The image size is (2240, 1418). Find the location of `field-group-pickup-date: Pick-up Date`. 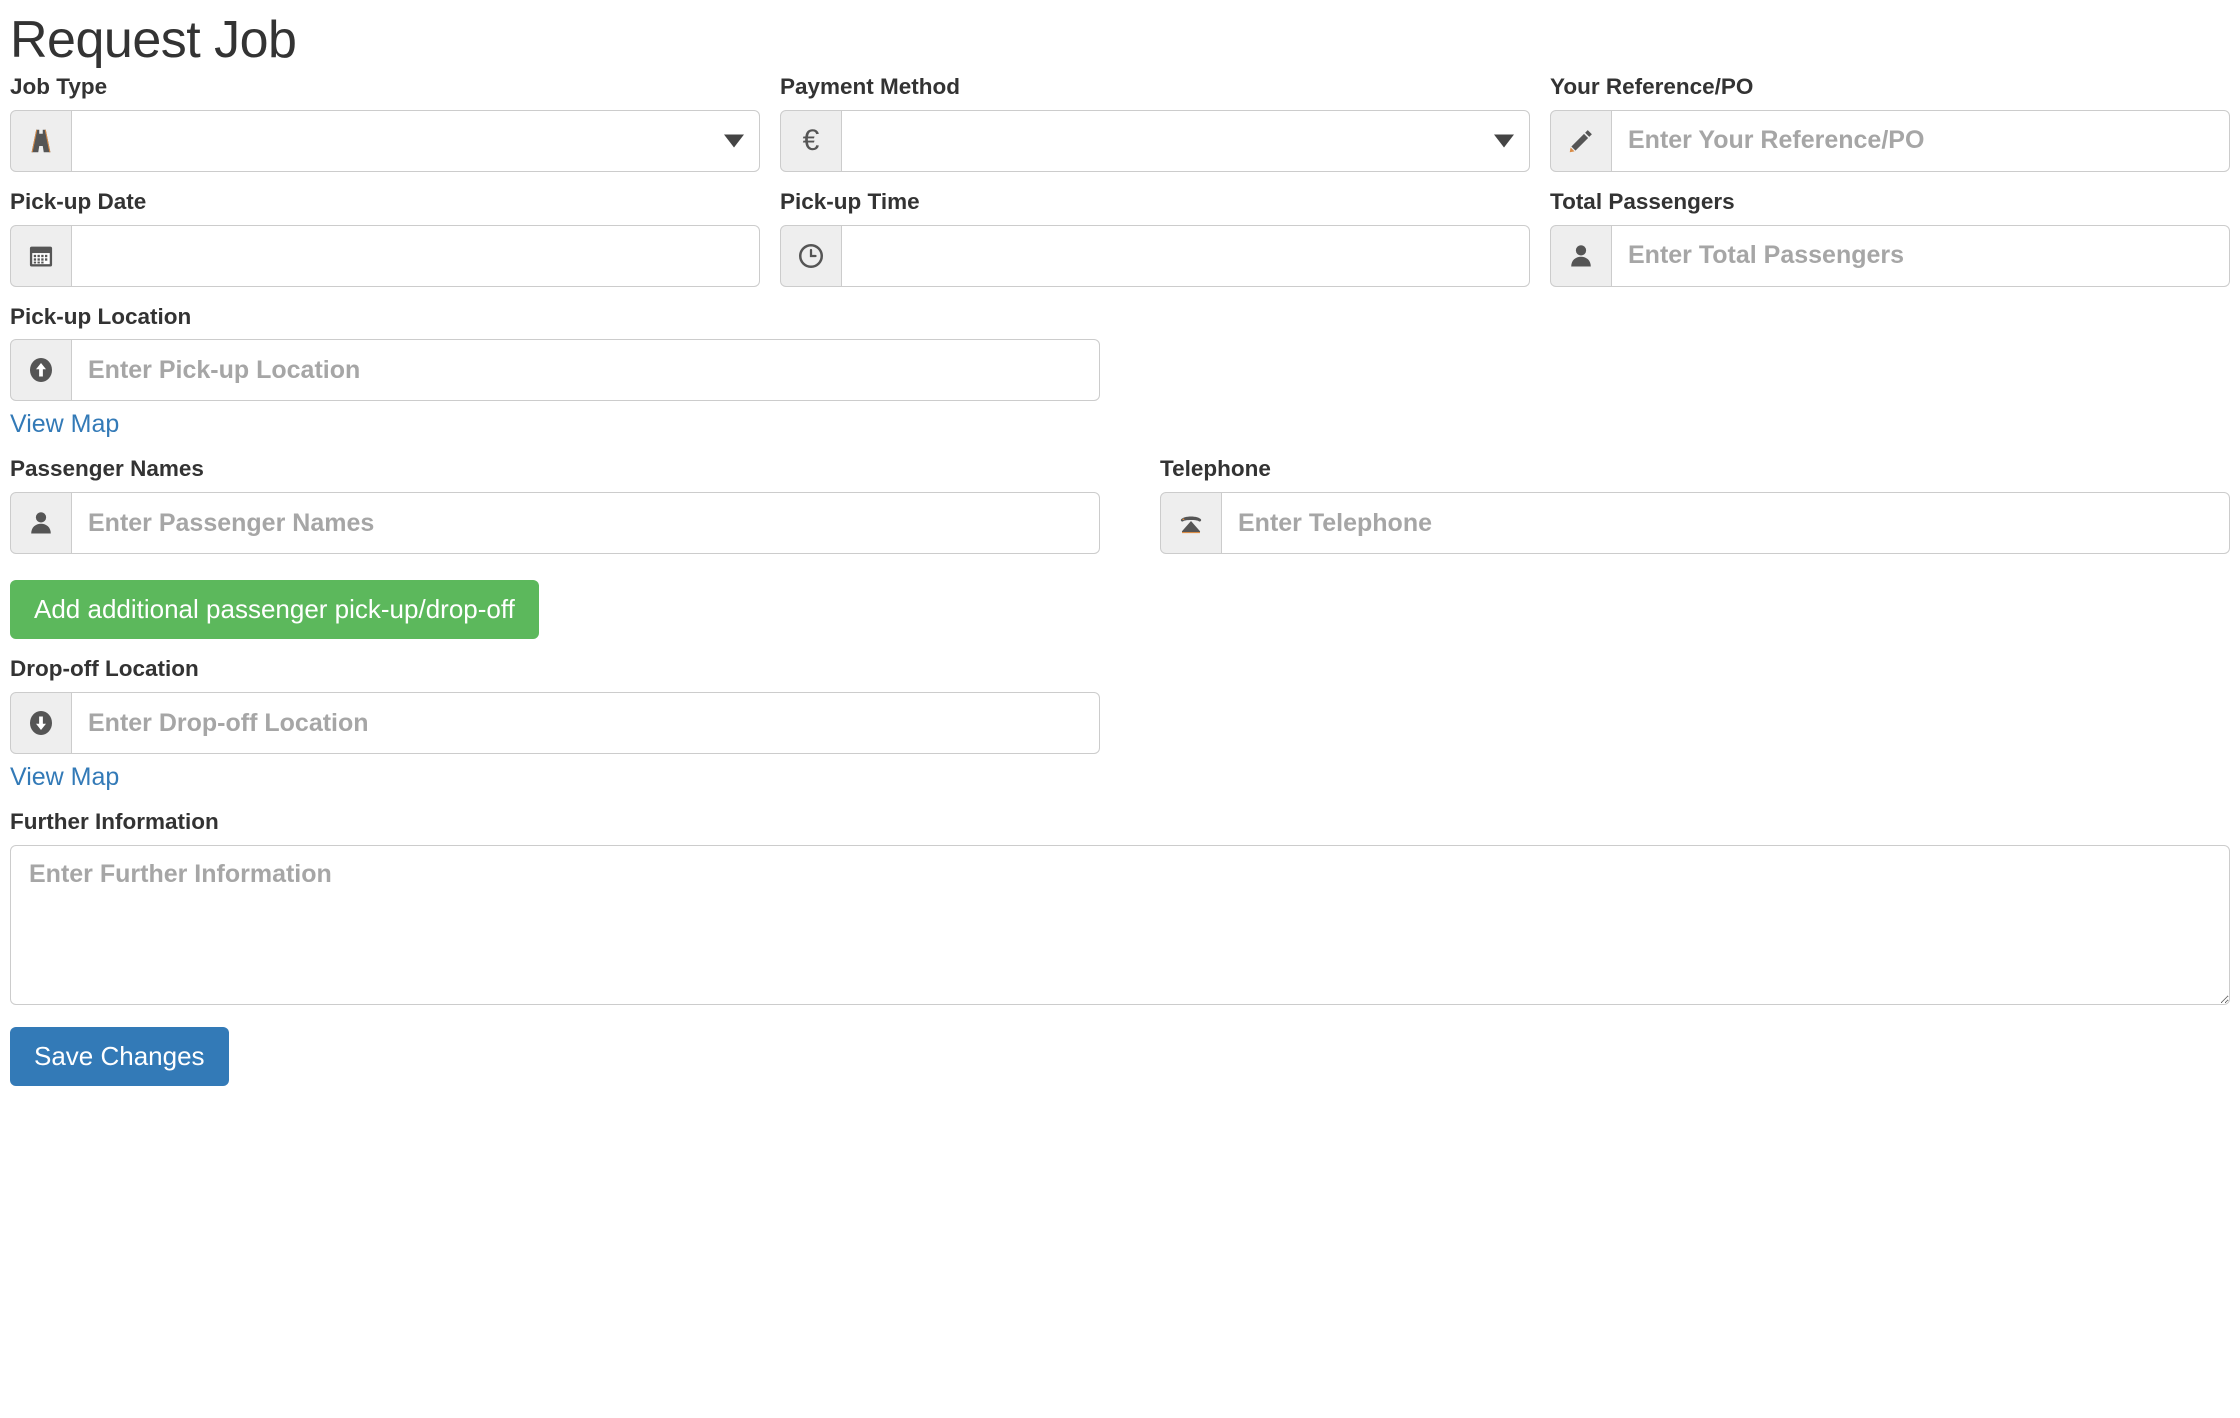

field-group-pickup-date: Pick-up Date is located at coordinates (385, 237).